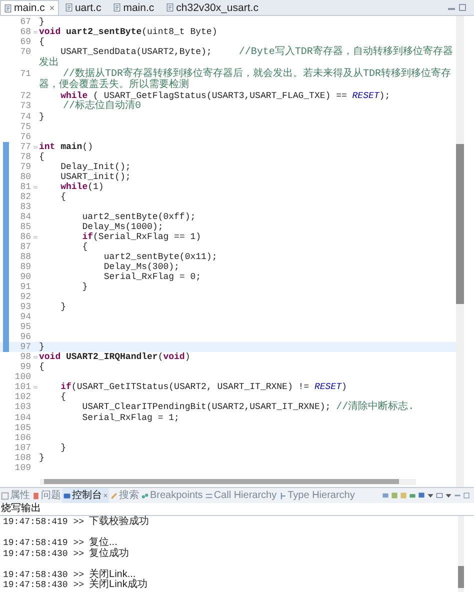 This screenshot has width=474, height=592. Describe the element at coordinates (25, 367) in the screenshot. I see `line-number: 99` at that location.